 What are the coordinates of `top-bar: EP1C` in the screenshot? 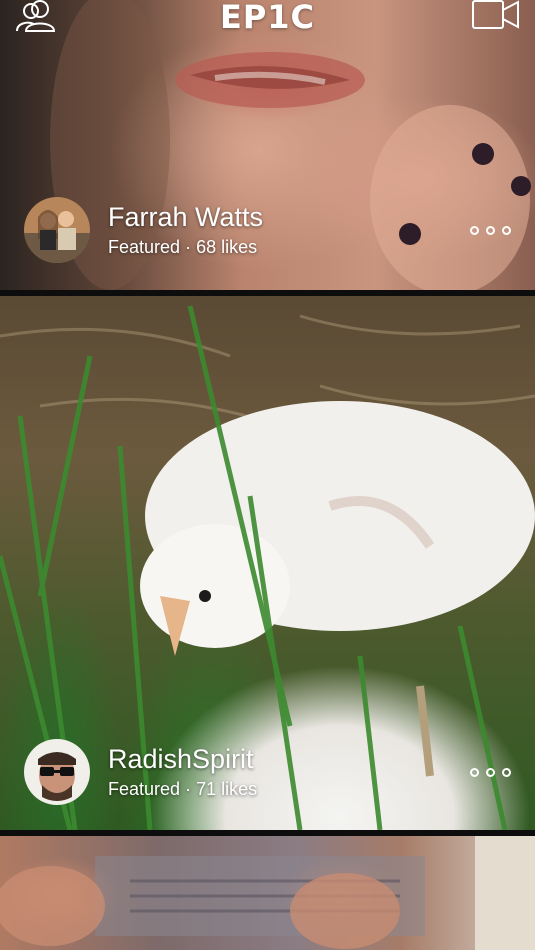 It's located at (267, 20).